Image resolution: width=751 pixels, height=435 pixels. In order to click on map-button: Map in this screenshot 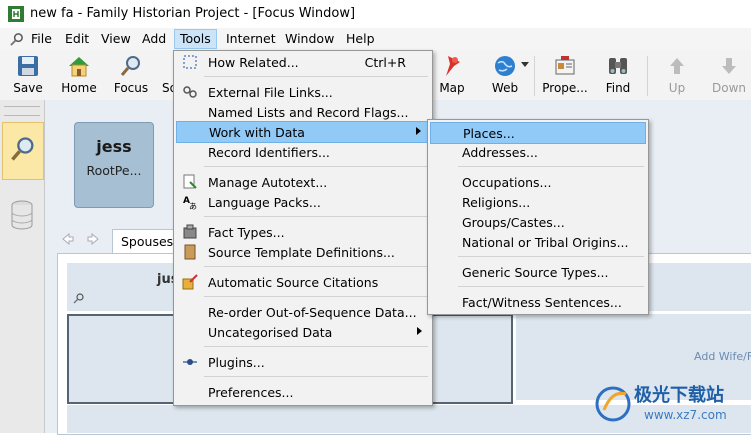, I will do `click(452, 75)`.